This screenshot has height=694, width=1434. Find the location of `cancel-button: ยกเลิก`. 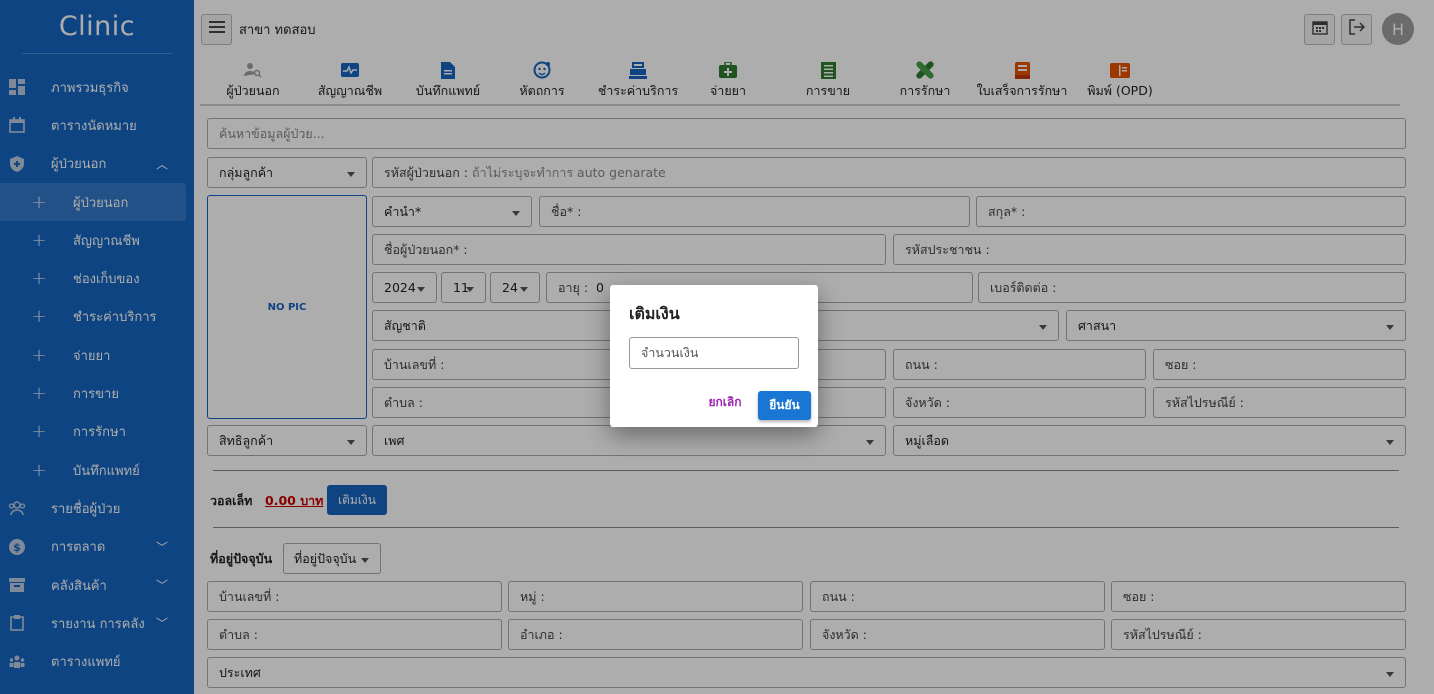

cancel-button: ยกเลิก is located at coordinates (725, 402).